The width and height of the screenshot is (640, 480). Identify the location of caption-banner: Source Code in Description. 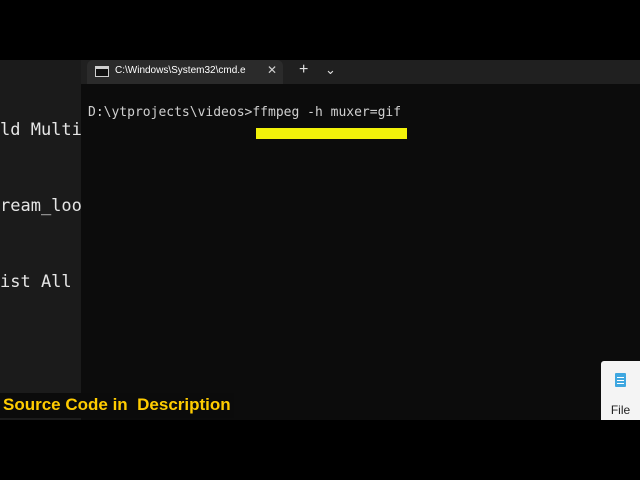
(117, 405).